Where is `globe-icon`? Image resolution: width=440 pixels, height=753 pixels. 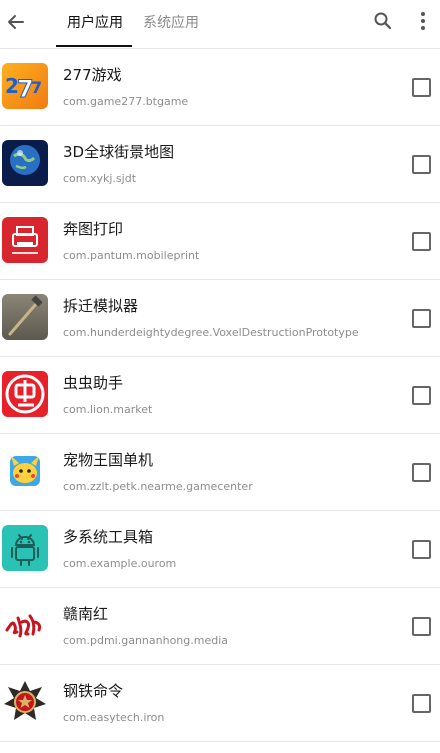
globe-icon is located at coordinates (25, 163).